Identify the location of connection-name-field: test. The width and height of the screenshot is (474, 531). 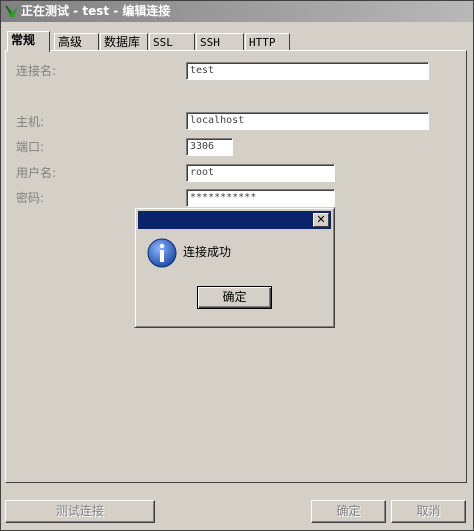
(307, 71).